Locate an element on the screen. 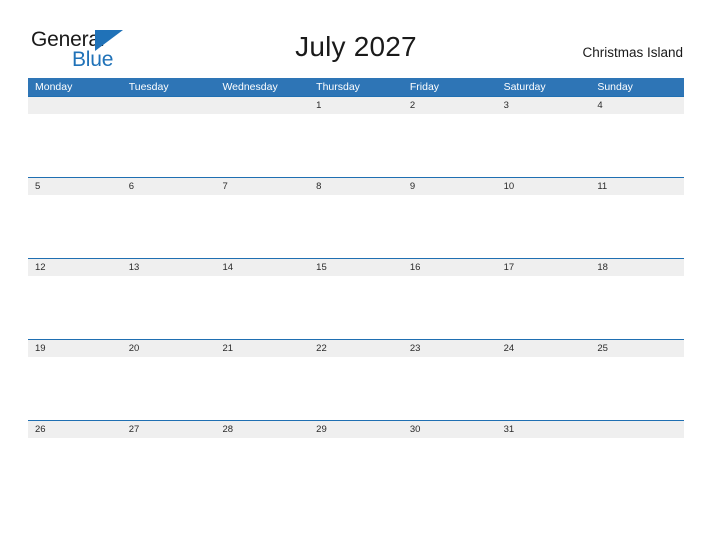  day-cell: 17 is located at coordinates (544, 267).